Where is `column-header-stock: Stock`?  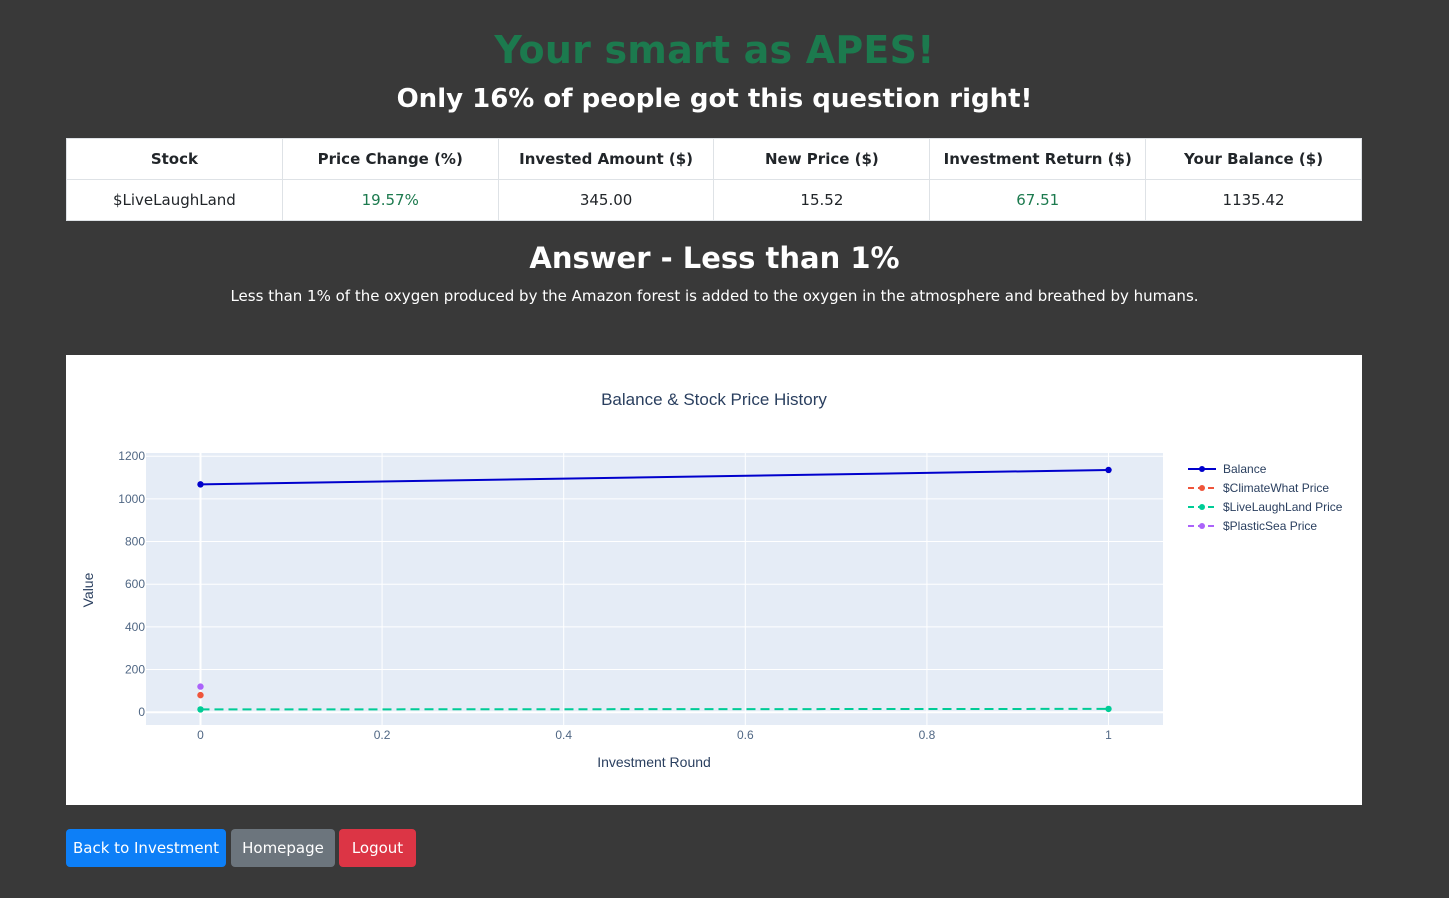 column-header-stock: Stock is located at coordinates (174, 159).